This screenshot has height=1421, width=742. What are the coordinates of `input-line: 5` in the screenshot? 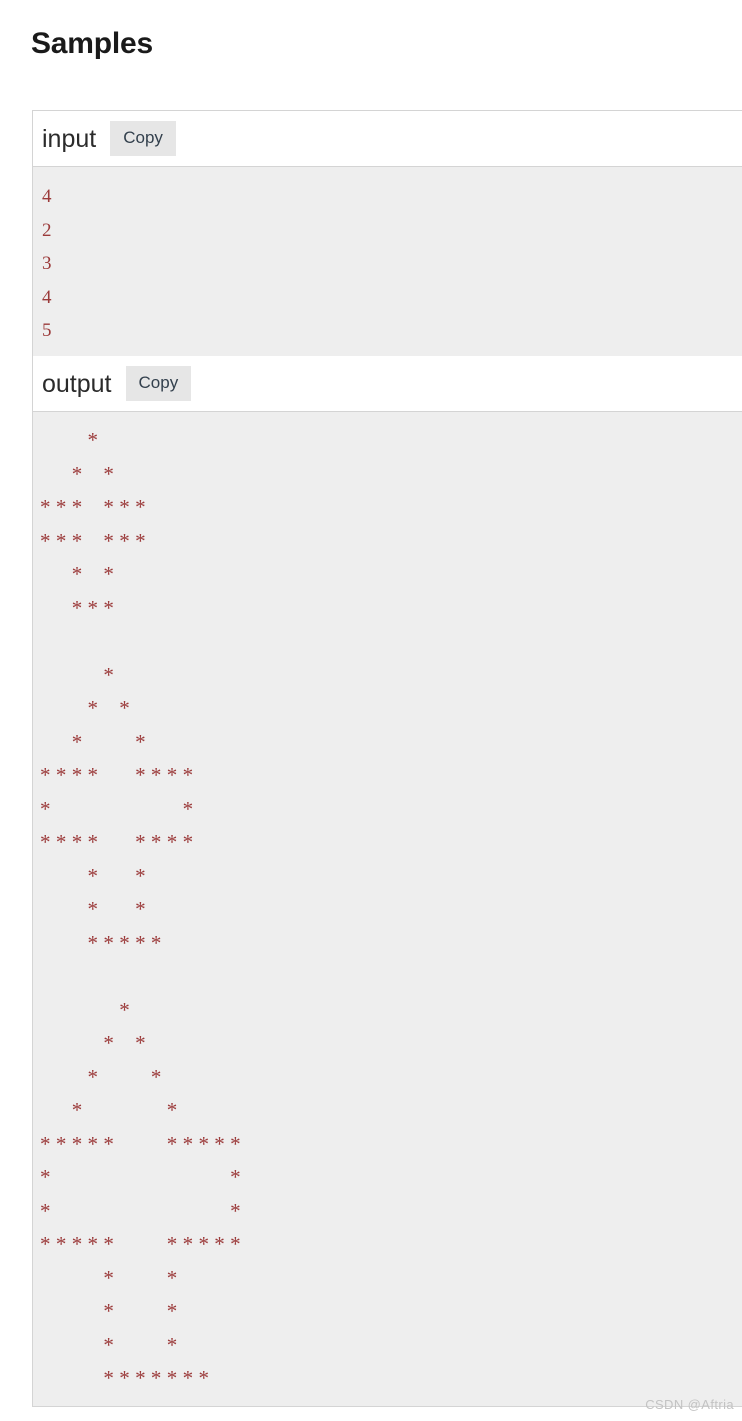 It's located at (47, 330).